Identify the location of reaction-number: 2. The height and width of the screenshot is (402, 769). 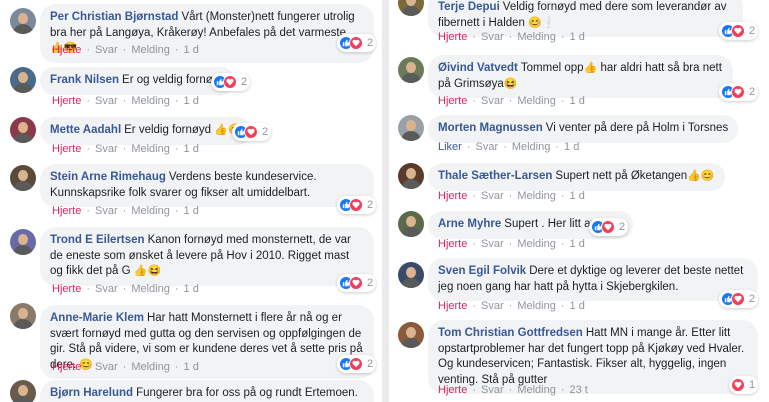
(752, 299).